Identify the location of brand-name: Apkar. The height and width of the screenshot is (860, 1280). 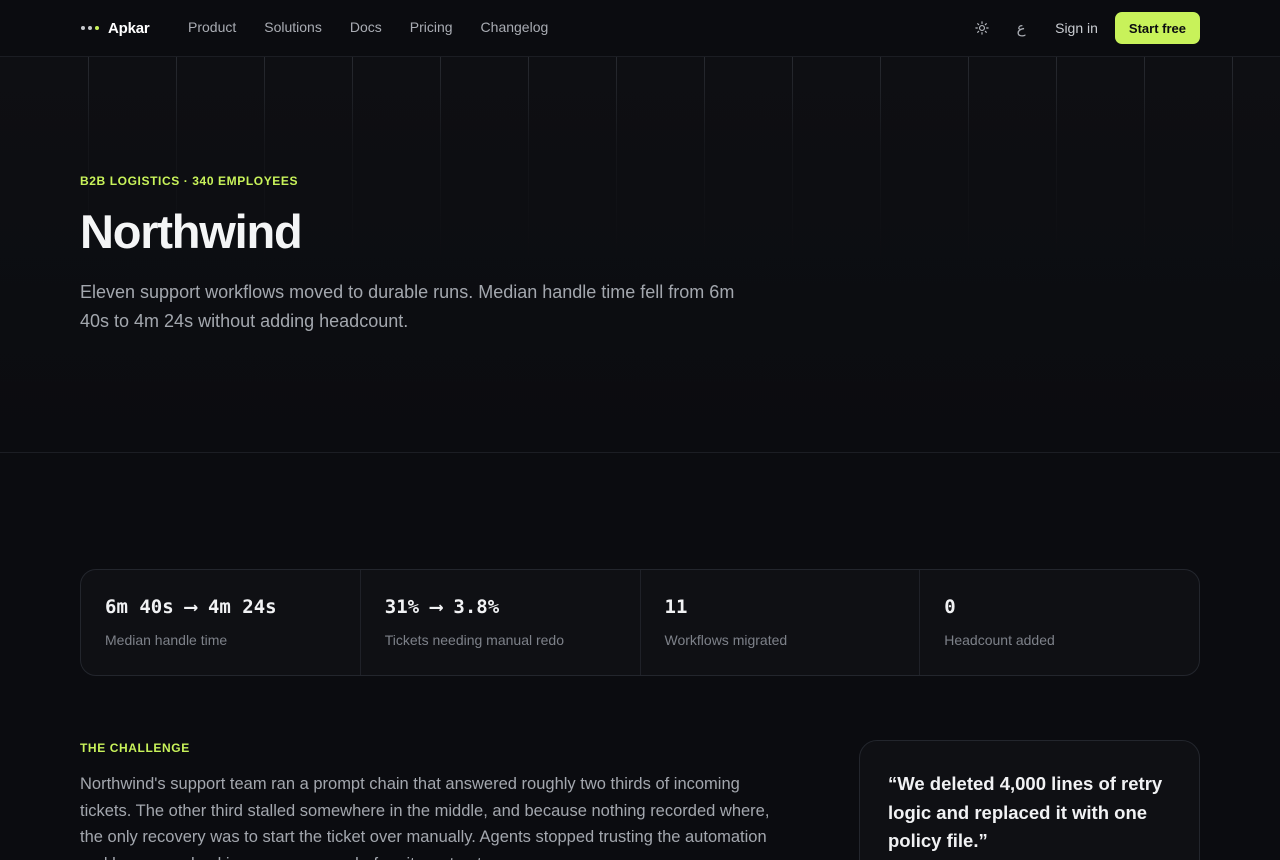
(129, 28).